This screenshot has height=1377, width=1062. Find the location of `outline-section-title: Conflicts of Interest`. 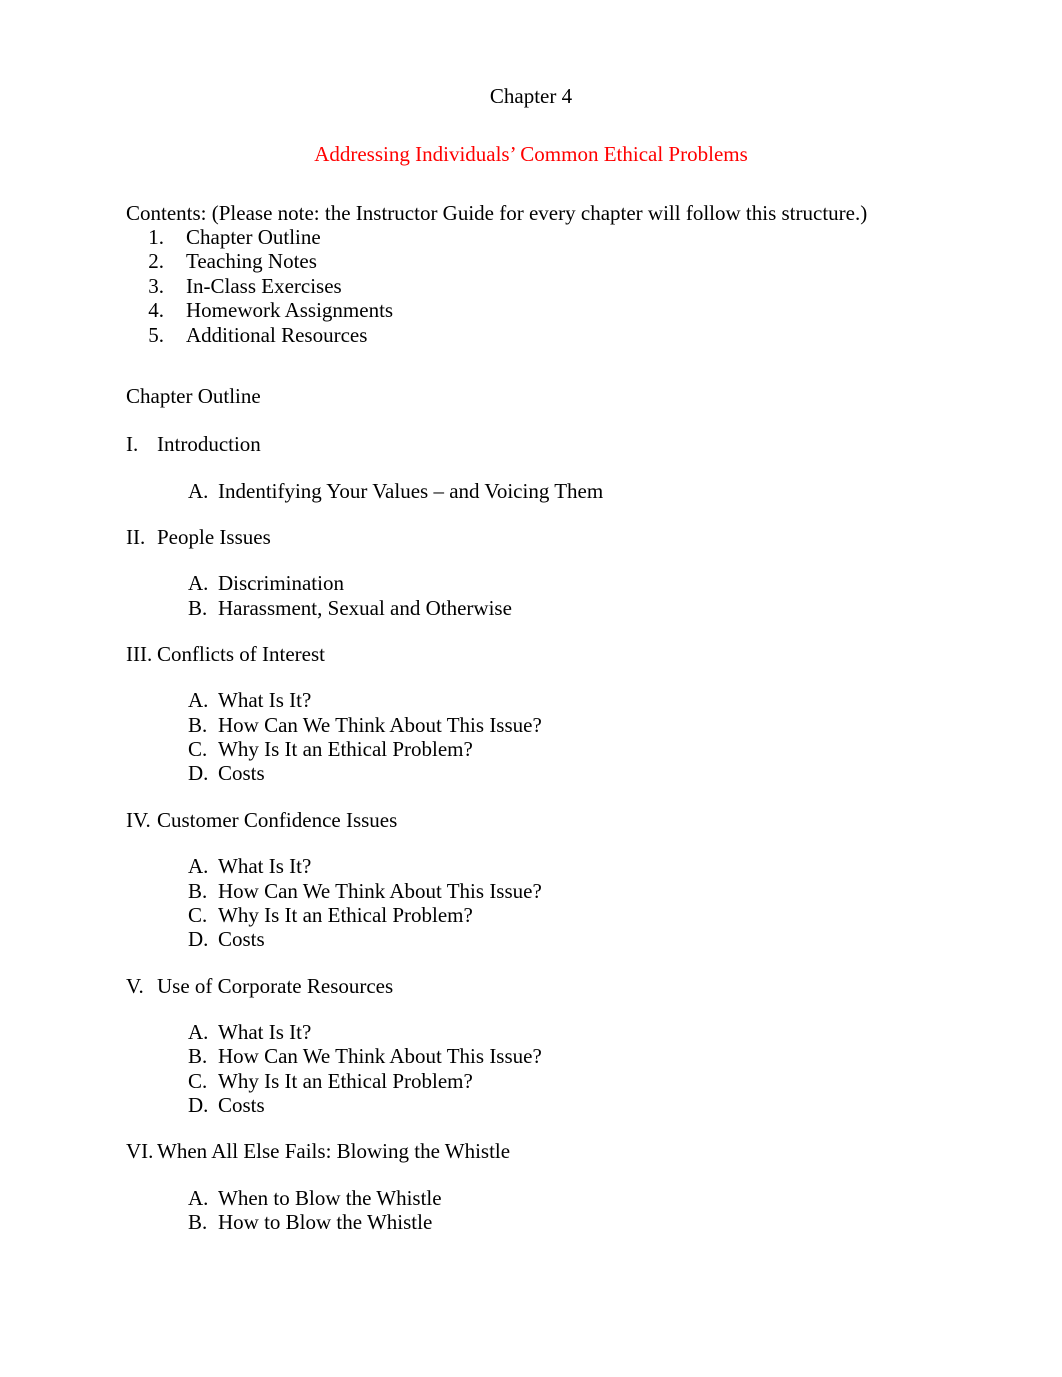

outline-section-title: Conflicts of Interest is located at coordinates (241, 654).